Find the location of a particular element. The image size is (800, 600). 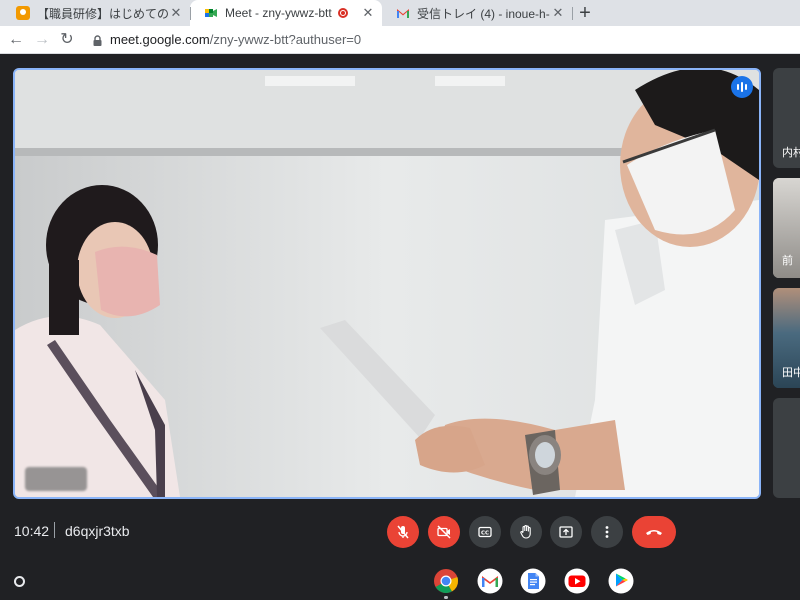

raise-hand-button is located at coordinates (526, 532).